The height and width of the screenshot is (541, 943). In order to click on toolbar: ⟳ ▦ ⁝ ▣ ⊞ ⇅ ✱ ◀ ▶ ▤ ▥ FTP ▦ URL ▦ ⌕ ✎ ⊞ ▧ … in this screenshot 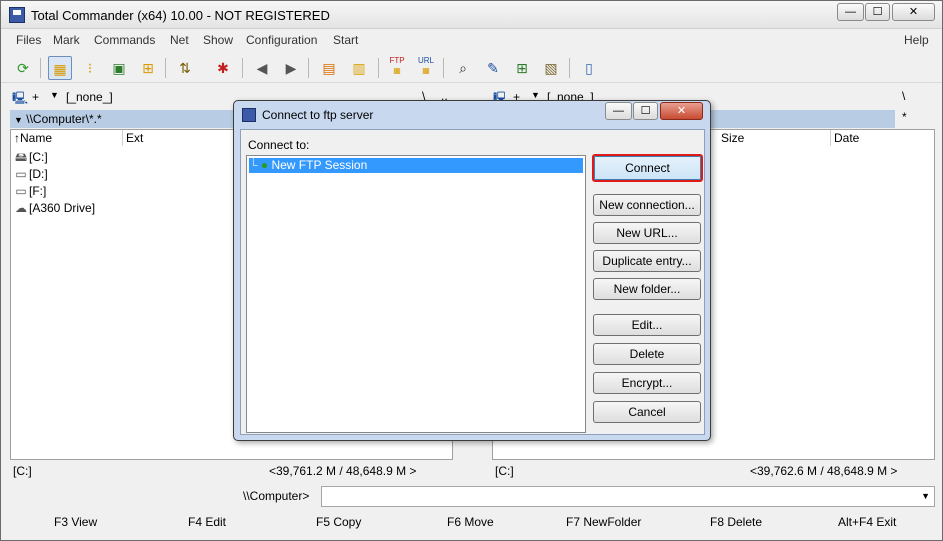, I will do `click(471, 68)`.